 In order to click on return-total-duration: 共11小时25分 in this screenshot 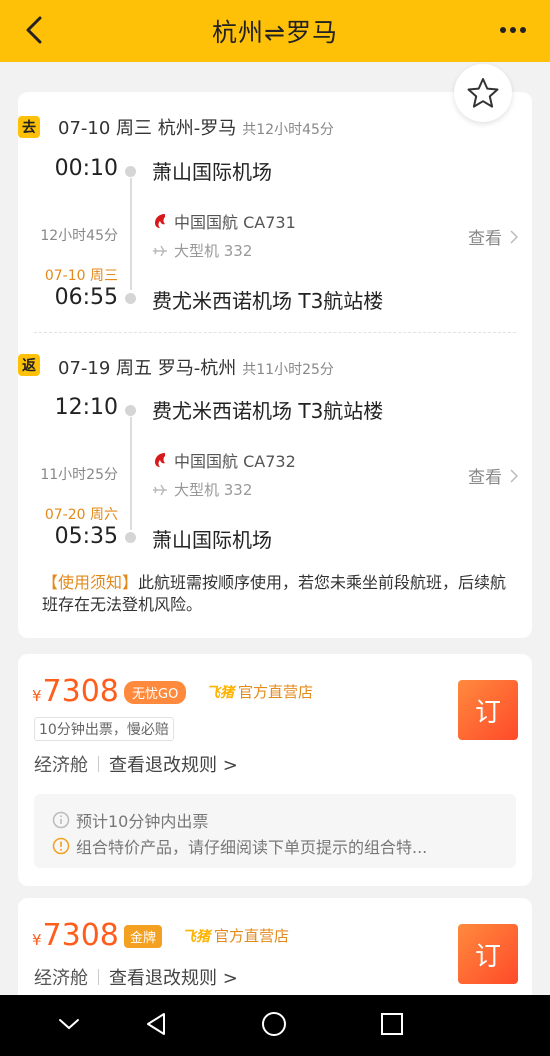, I will do `click(288, 370)`.